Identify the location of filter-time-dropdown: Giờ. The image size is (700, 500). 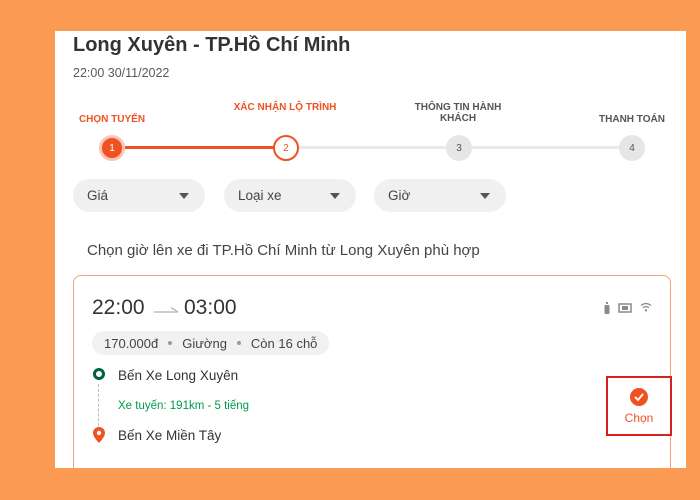
(440, 195).